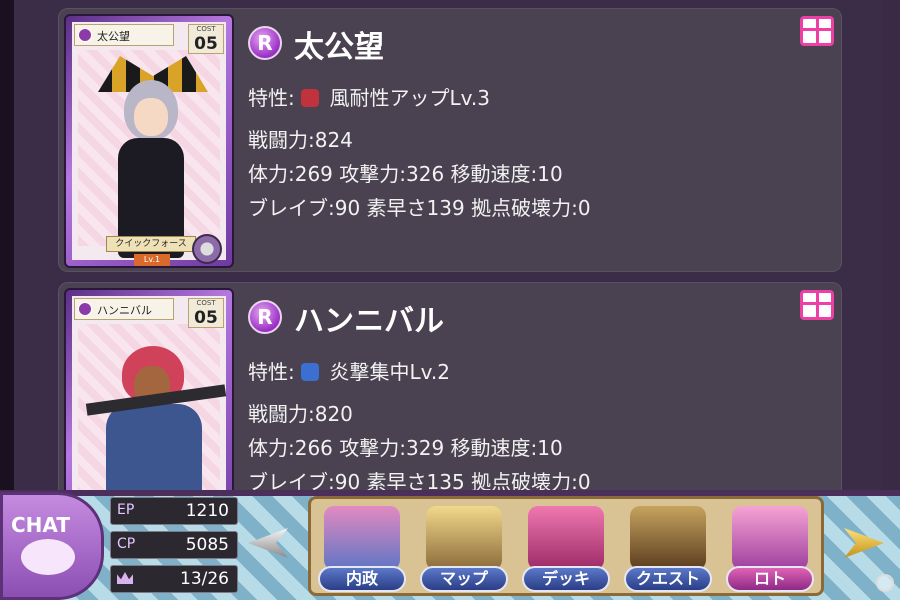  Describe the element at coordinates (151, 117) in the screenshot. I see `face` at that location.